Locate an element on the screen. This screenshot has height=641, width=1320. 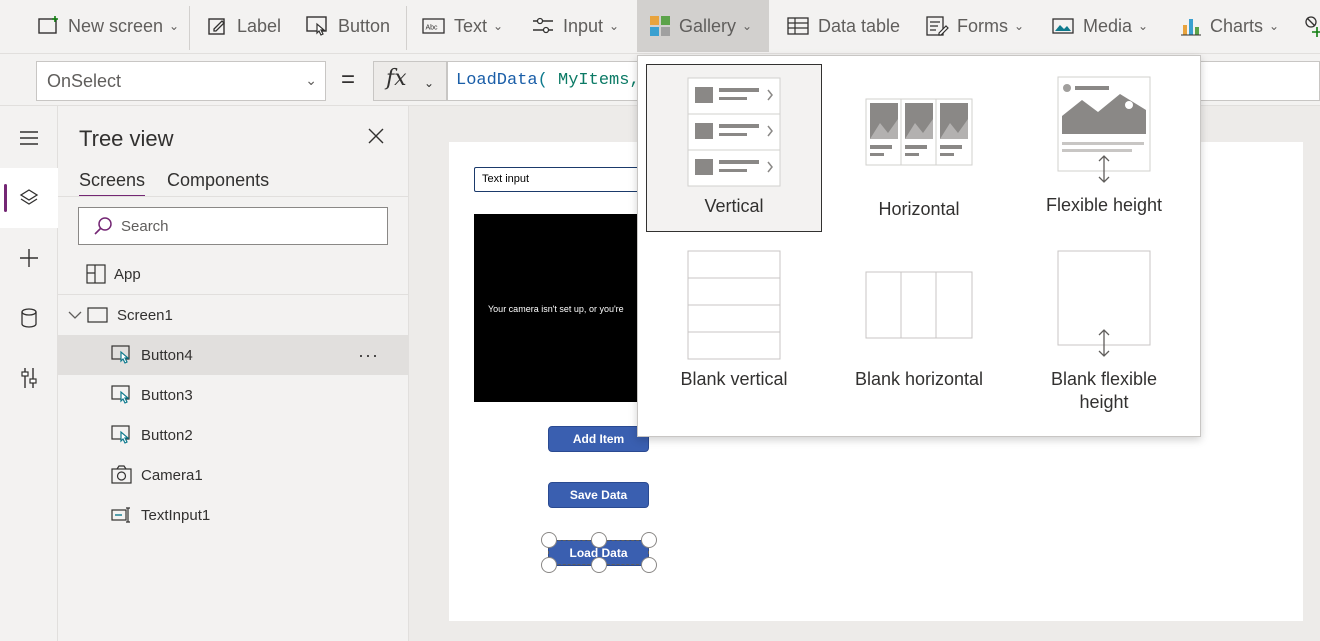
button-button: Button is located at coordinates (348, 26).